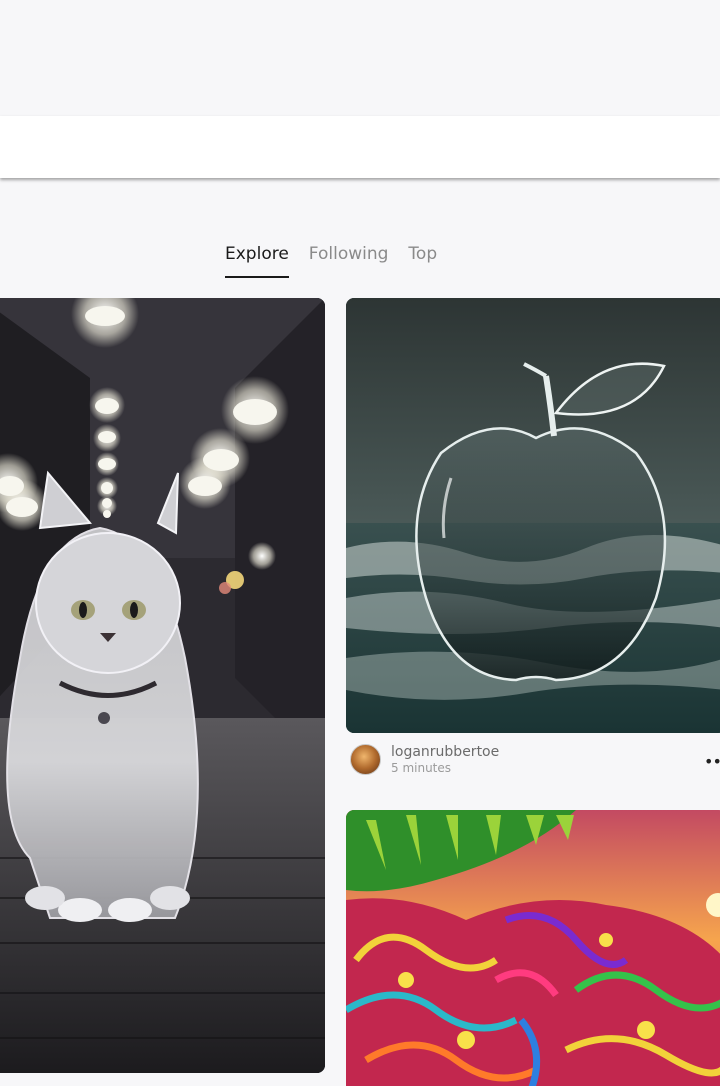  I want to click on author-name: loganrubbertoe, so click(445, 752).